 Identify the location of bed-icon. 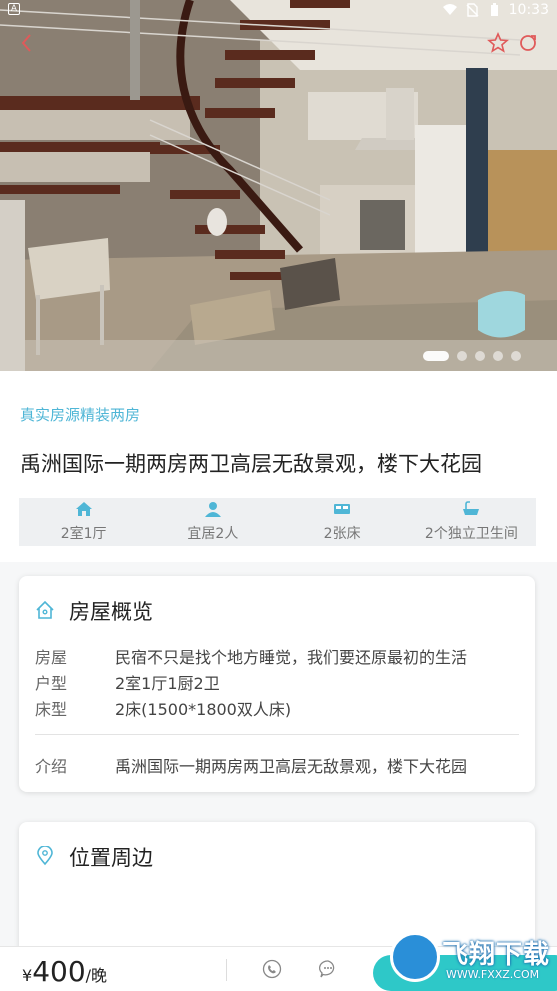
(342, 509).